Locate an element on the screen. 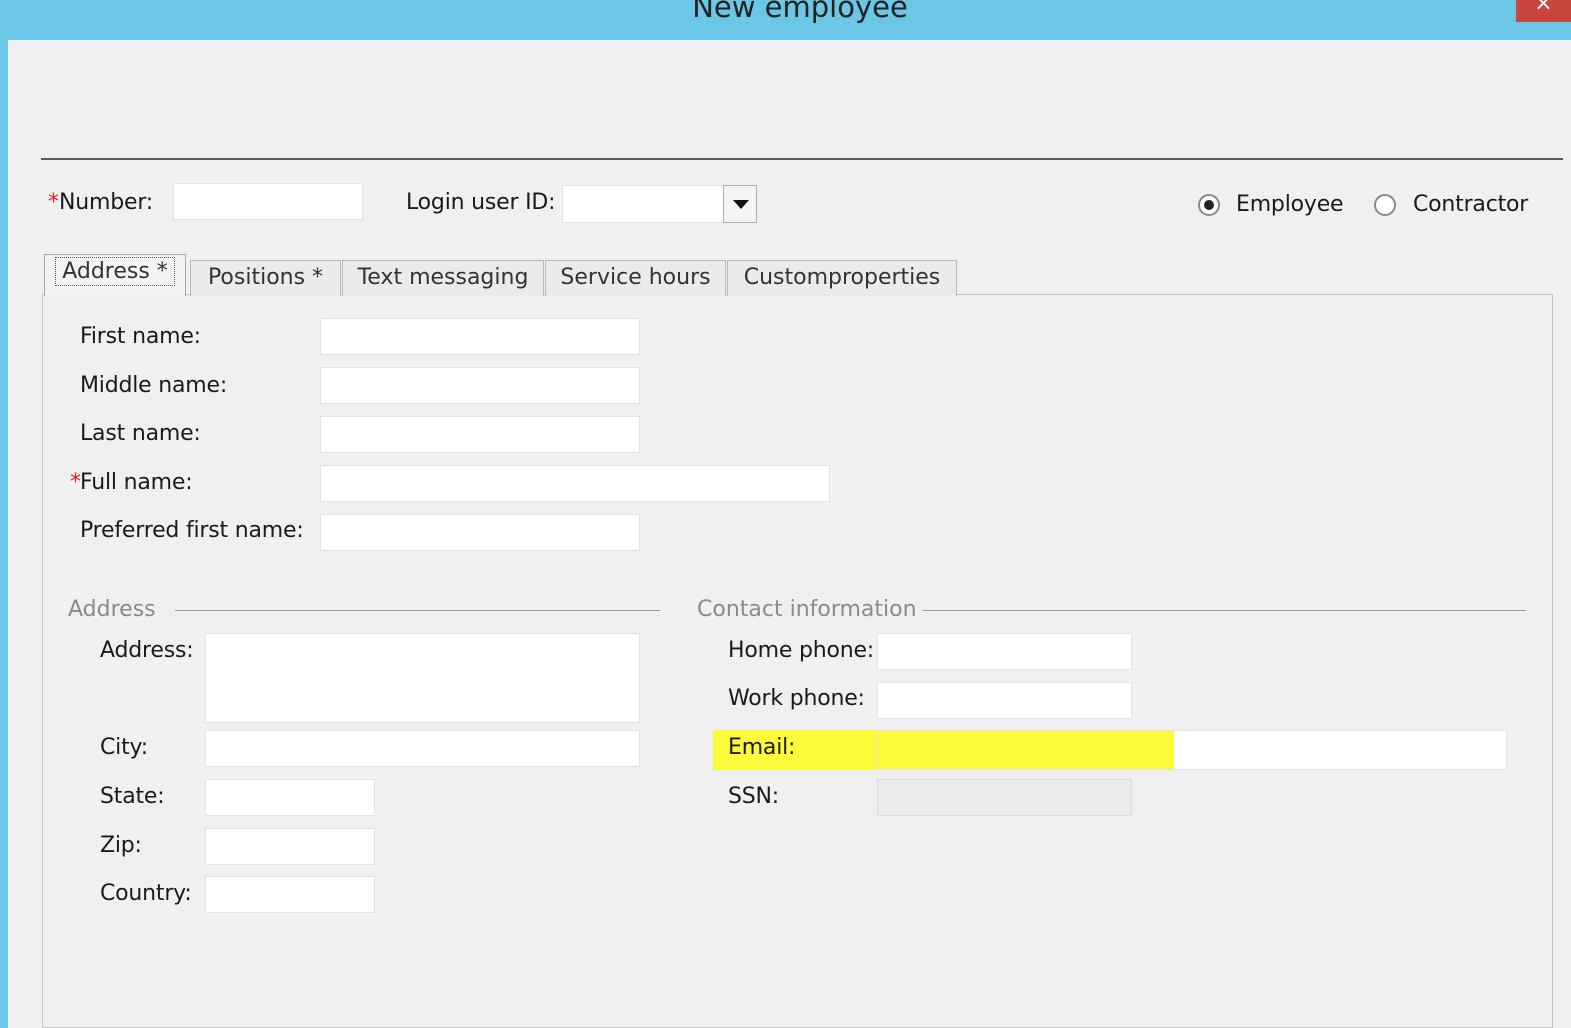 The image size is (1571, 1028). tab-custom-properties-label: Customproperties is located at coordinates (842, 277).